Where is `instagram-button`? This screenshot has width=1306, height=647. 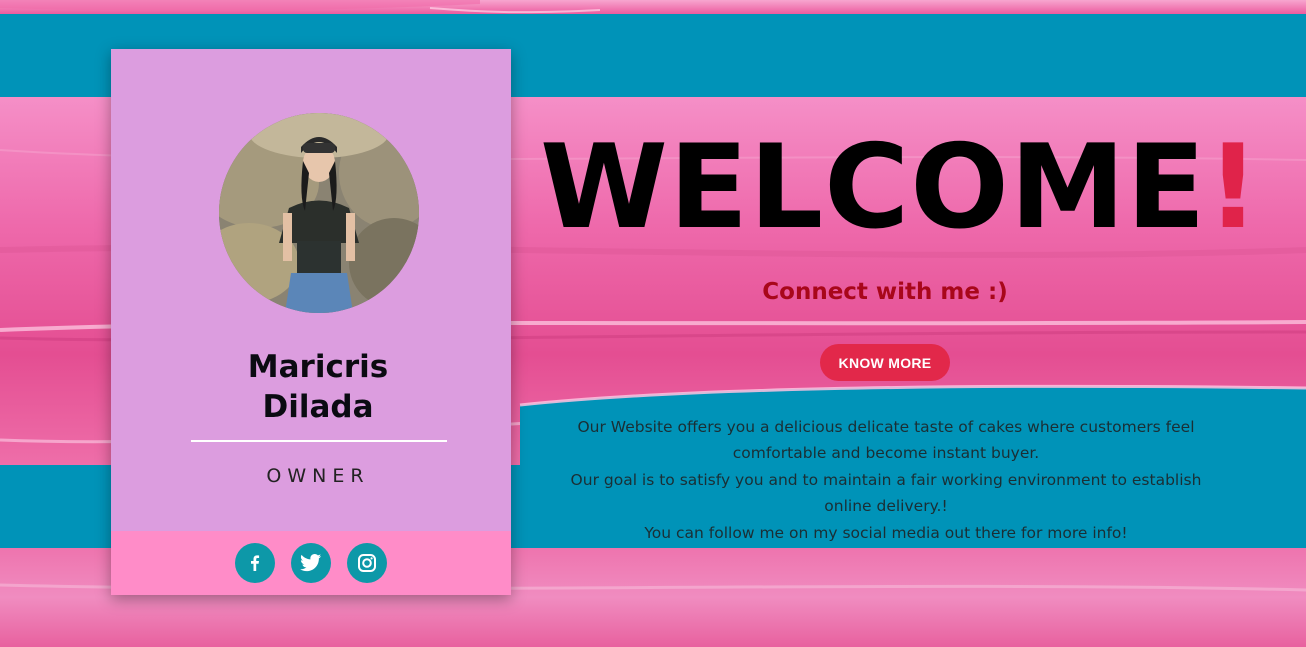
instagram-button is located at coordinates (367, 563).